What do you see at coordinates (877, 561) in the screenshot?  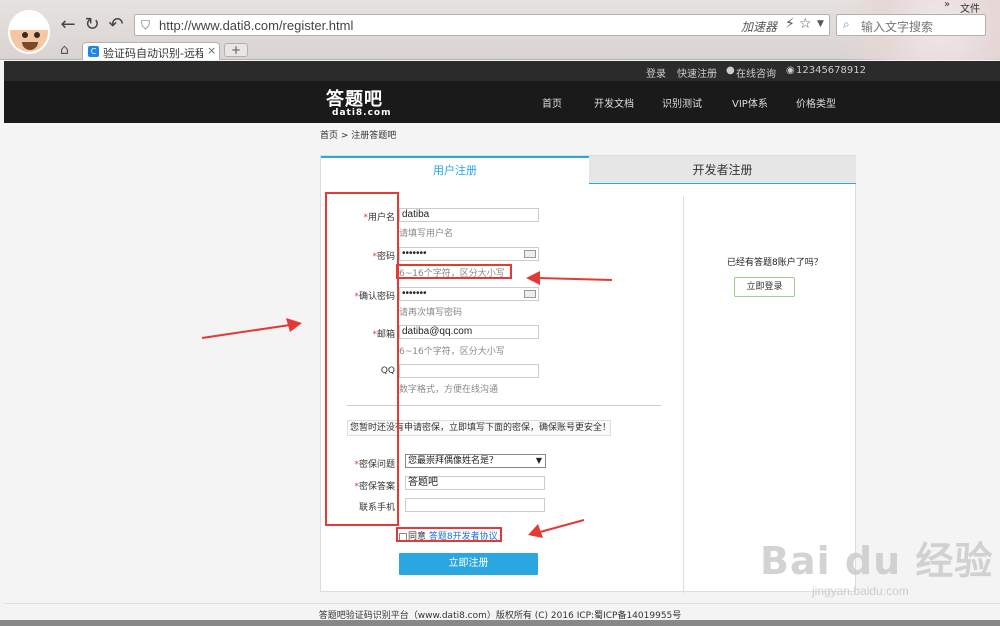 I see `baidu-watermark: Bai du 经验` at bounding box center [877, 561].